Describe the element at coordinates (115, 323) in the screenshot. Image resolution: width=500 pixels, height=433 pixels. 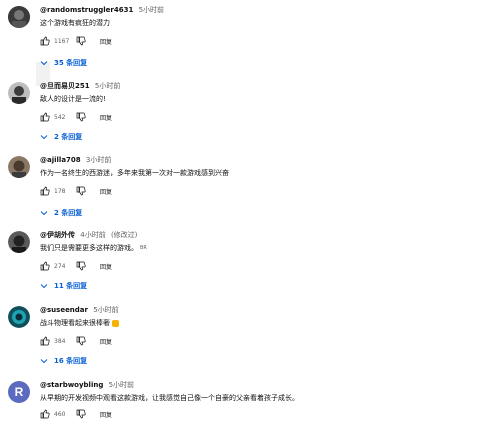
I see `fire-emoji-icon` at that location.